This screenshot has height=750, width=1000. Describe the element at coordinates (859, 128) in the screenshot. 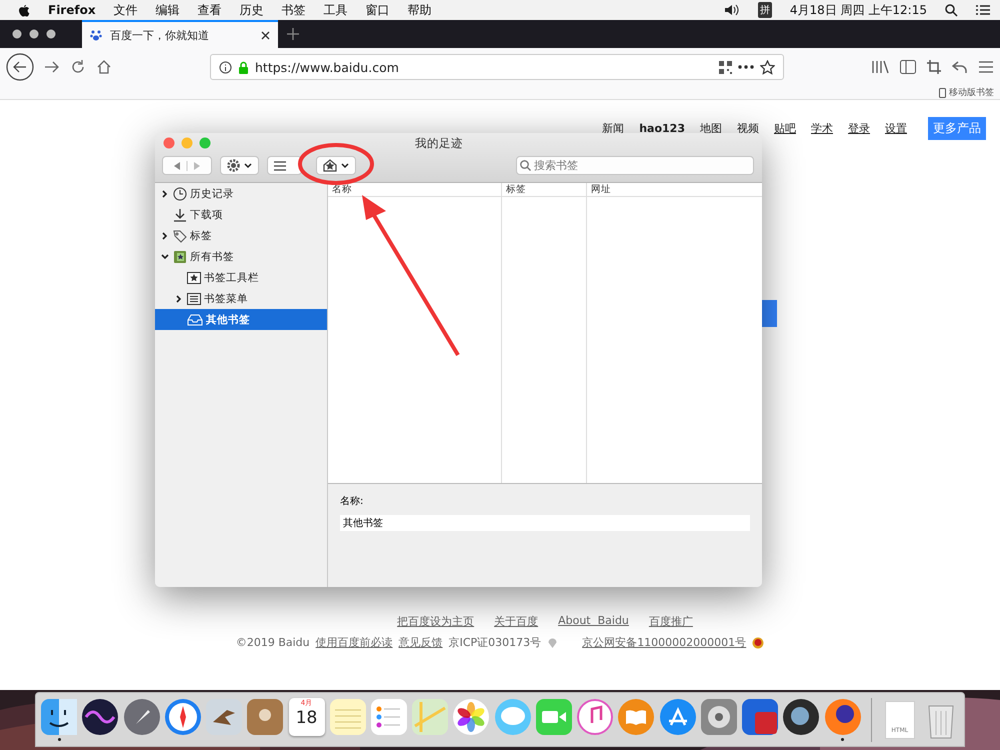

I see `nav-link: 登录` at that location.